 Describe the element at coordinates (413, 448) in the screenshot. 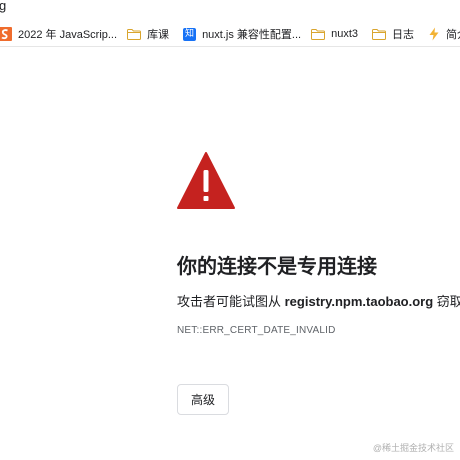

I see `watermark: @稀土掘金技术社区` at that location.